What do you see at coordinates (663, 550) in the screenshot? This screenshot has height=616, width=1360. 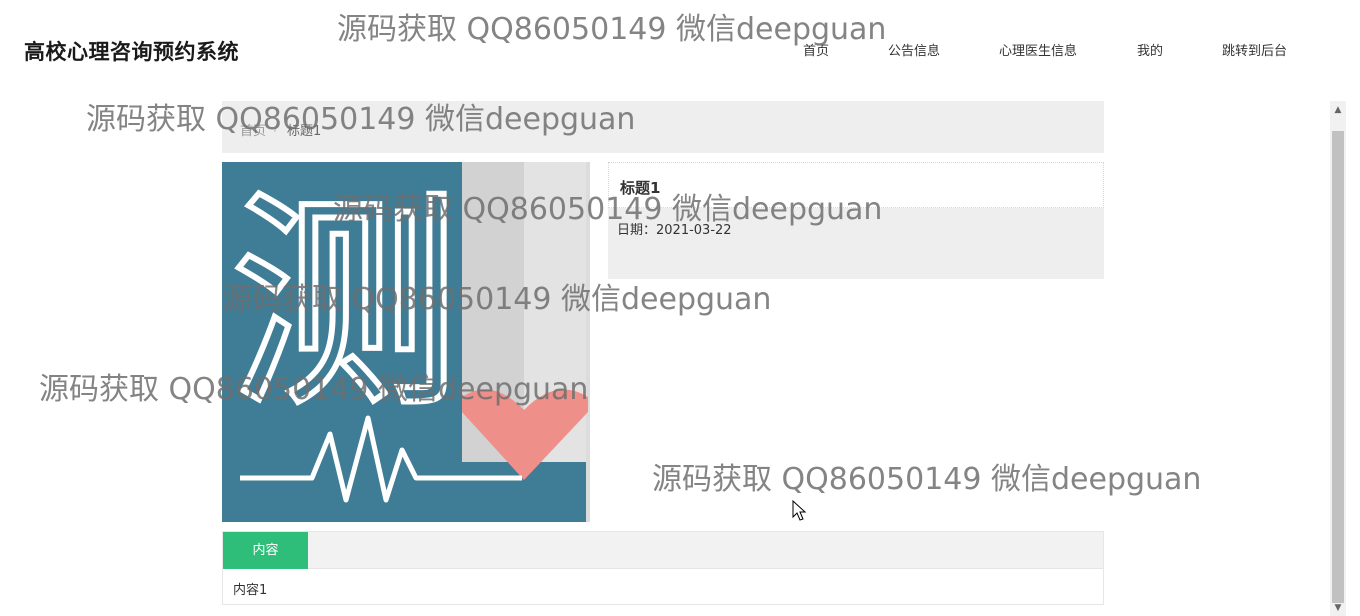 I see `tab-header: 内容` at bounding box center [663, 550].